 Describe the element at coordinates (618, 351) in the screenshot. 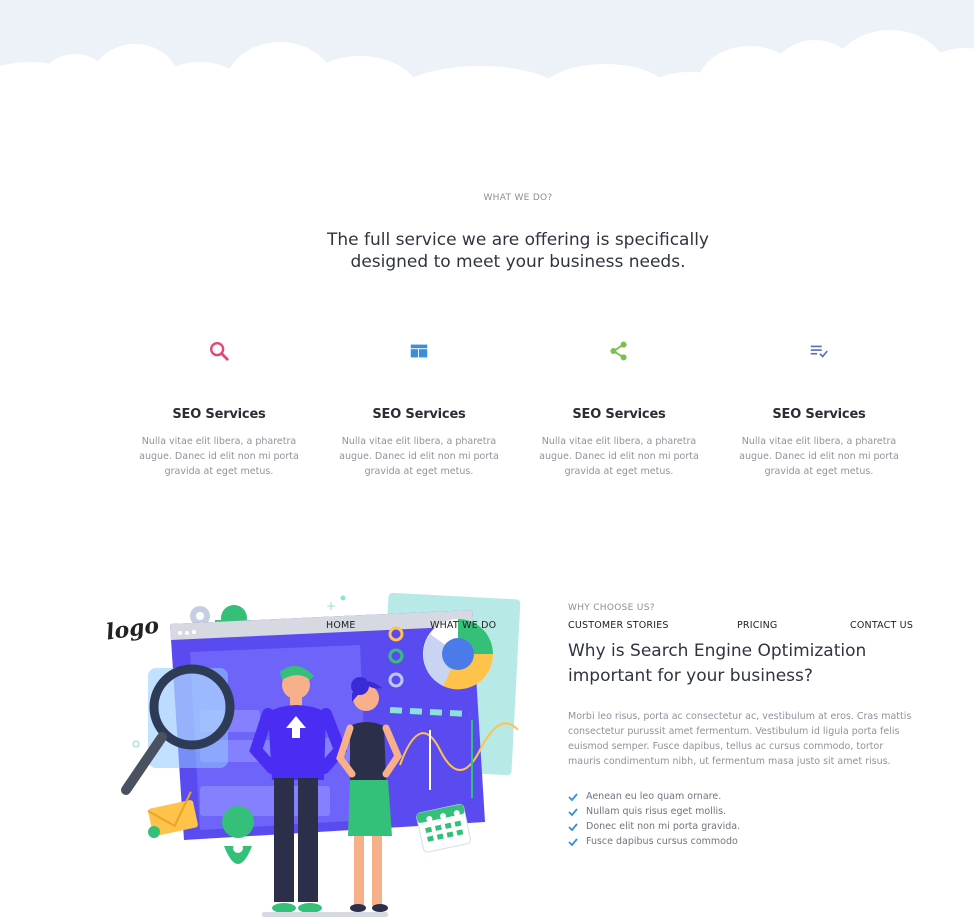

I see `share-icon` at that location.